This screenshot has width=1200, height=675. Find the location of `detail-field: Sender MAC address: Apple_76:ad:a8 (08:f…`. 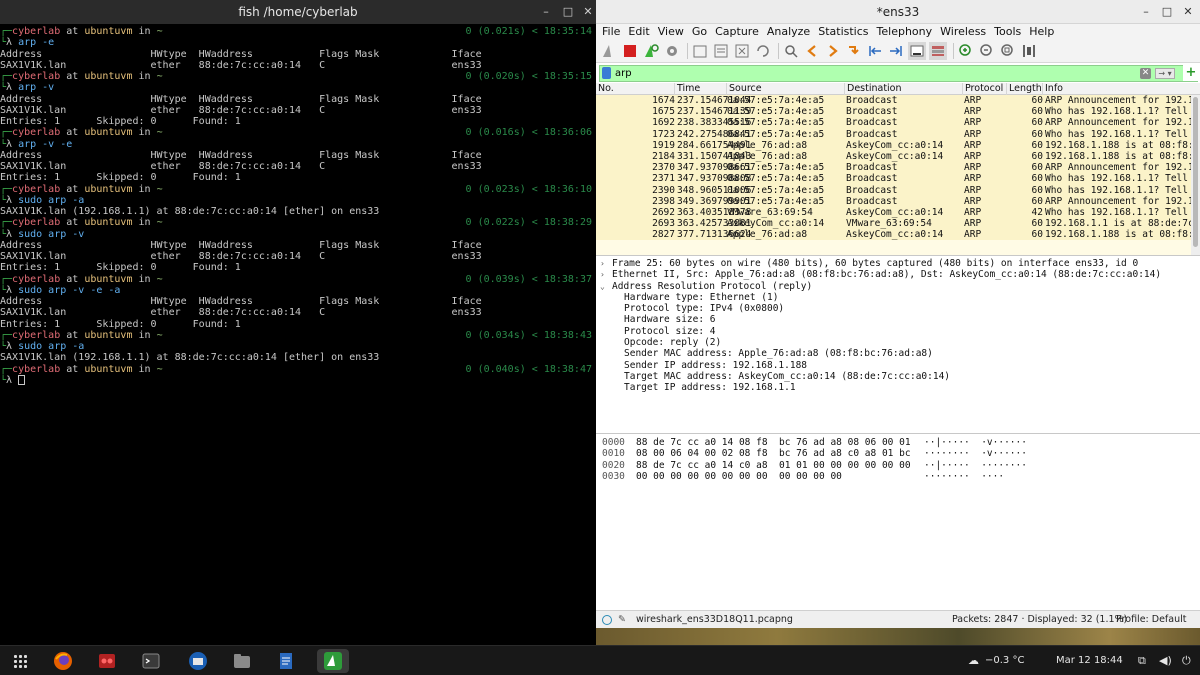

detail-field: Sender MAC address: Apple_76:ad:a8 (08:f… is located at coordinates (898, 353).